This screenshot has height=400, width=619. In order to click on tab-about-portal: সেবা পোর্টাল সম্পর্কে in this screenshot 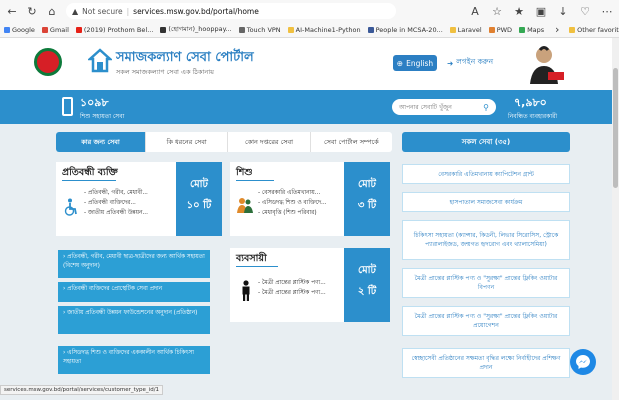, I will do `click(351, 142)`.